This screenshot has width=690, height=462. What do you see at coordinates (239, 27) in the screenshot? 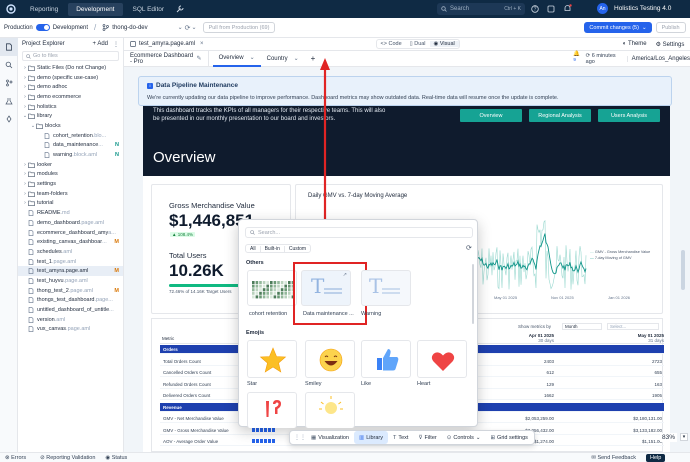
I see `pull-from-production-button: Pull from Production (69)` at bounding box center [239, 27].